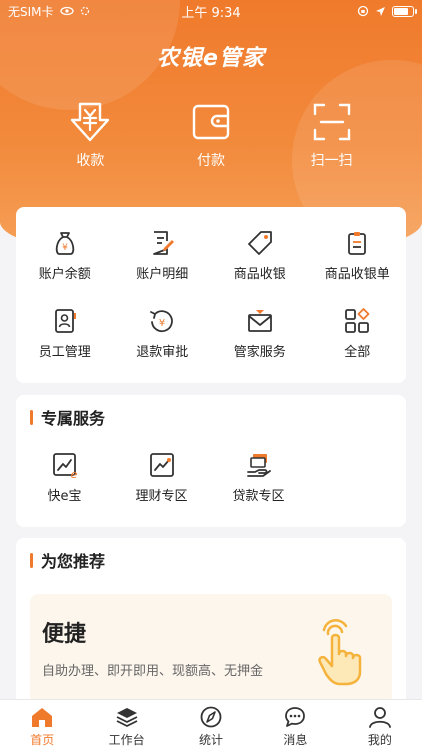  I want to click on scan-icon, so click(331, 122).